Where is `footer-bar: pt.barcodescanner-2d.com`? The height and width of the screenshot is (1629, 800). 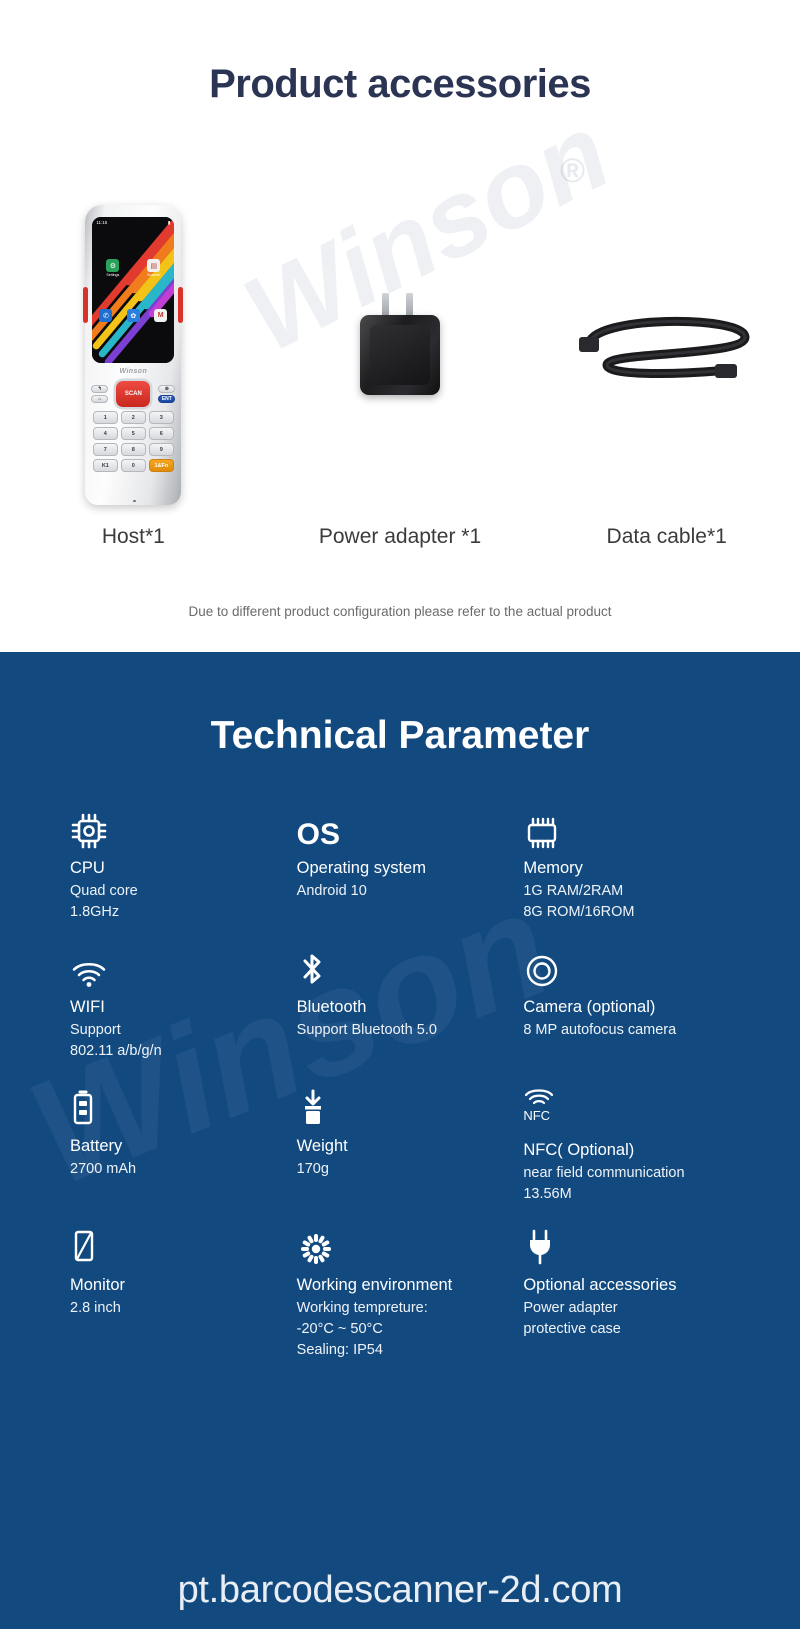
footer-bar: pt.barcodescanner-2d.com is located at coordinates (400, 1590).